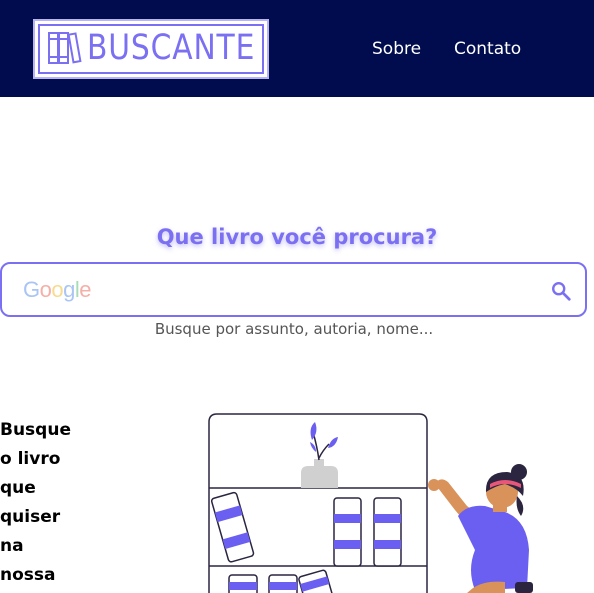  I want to click on logo: BUSCANTE, so click(151, 49).